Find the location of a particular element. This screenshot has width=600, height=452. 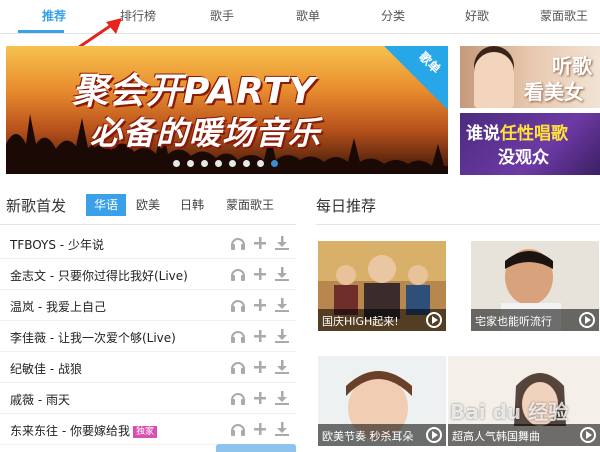

card-caption-bar: 超高人气韩国舞曲 is located at coordinates (524, 435).